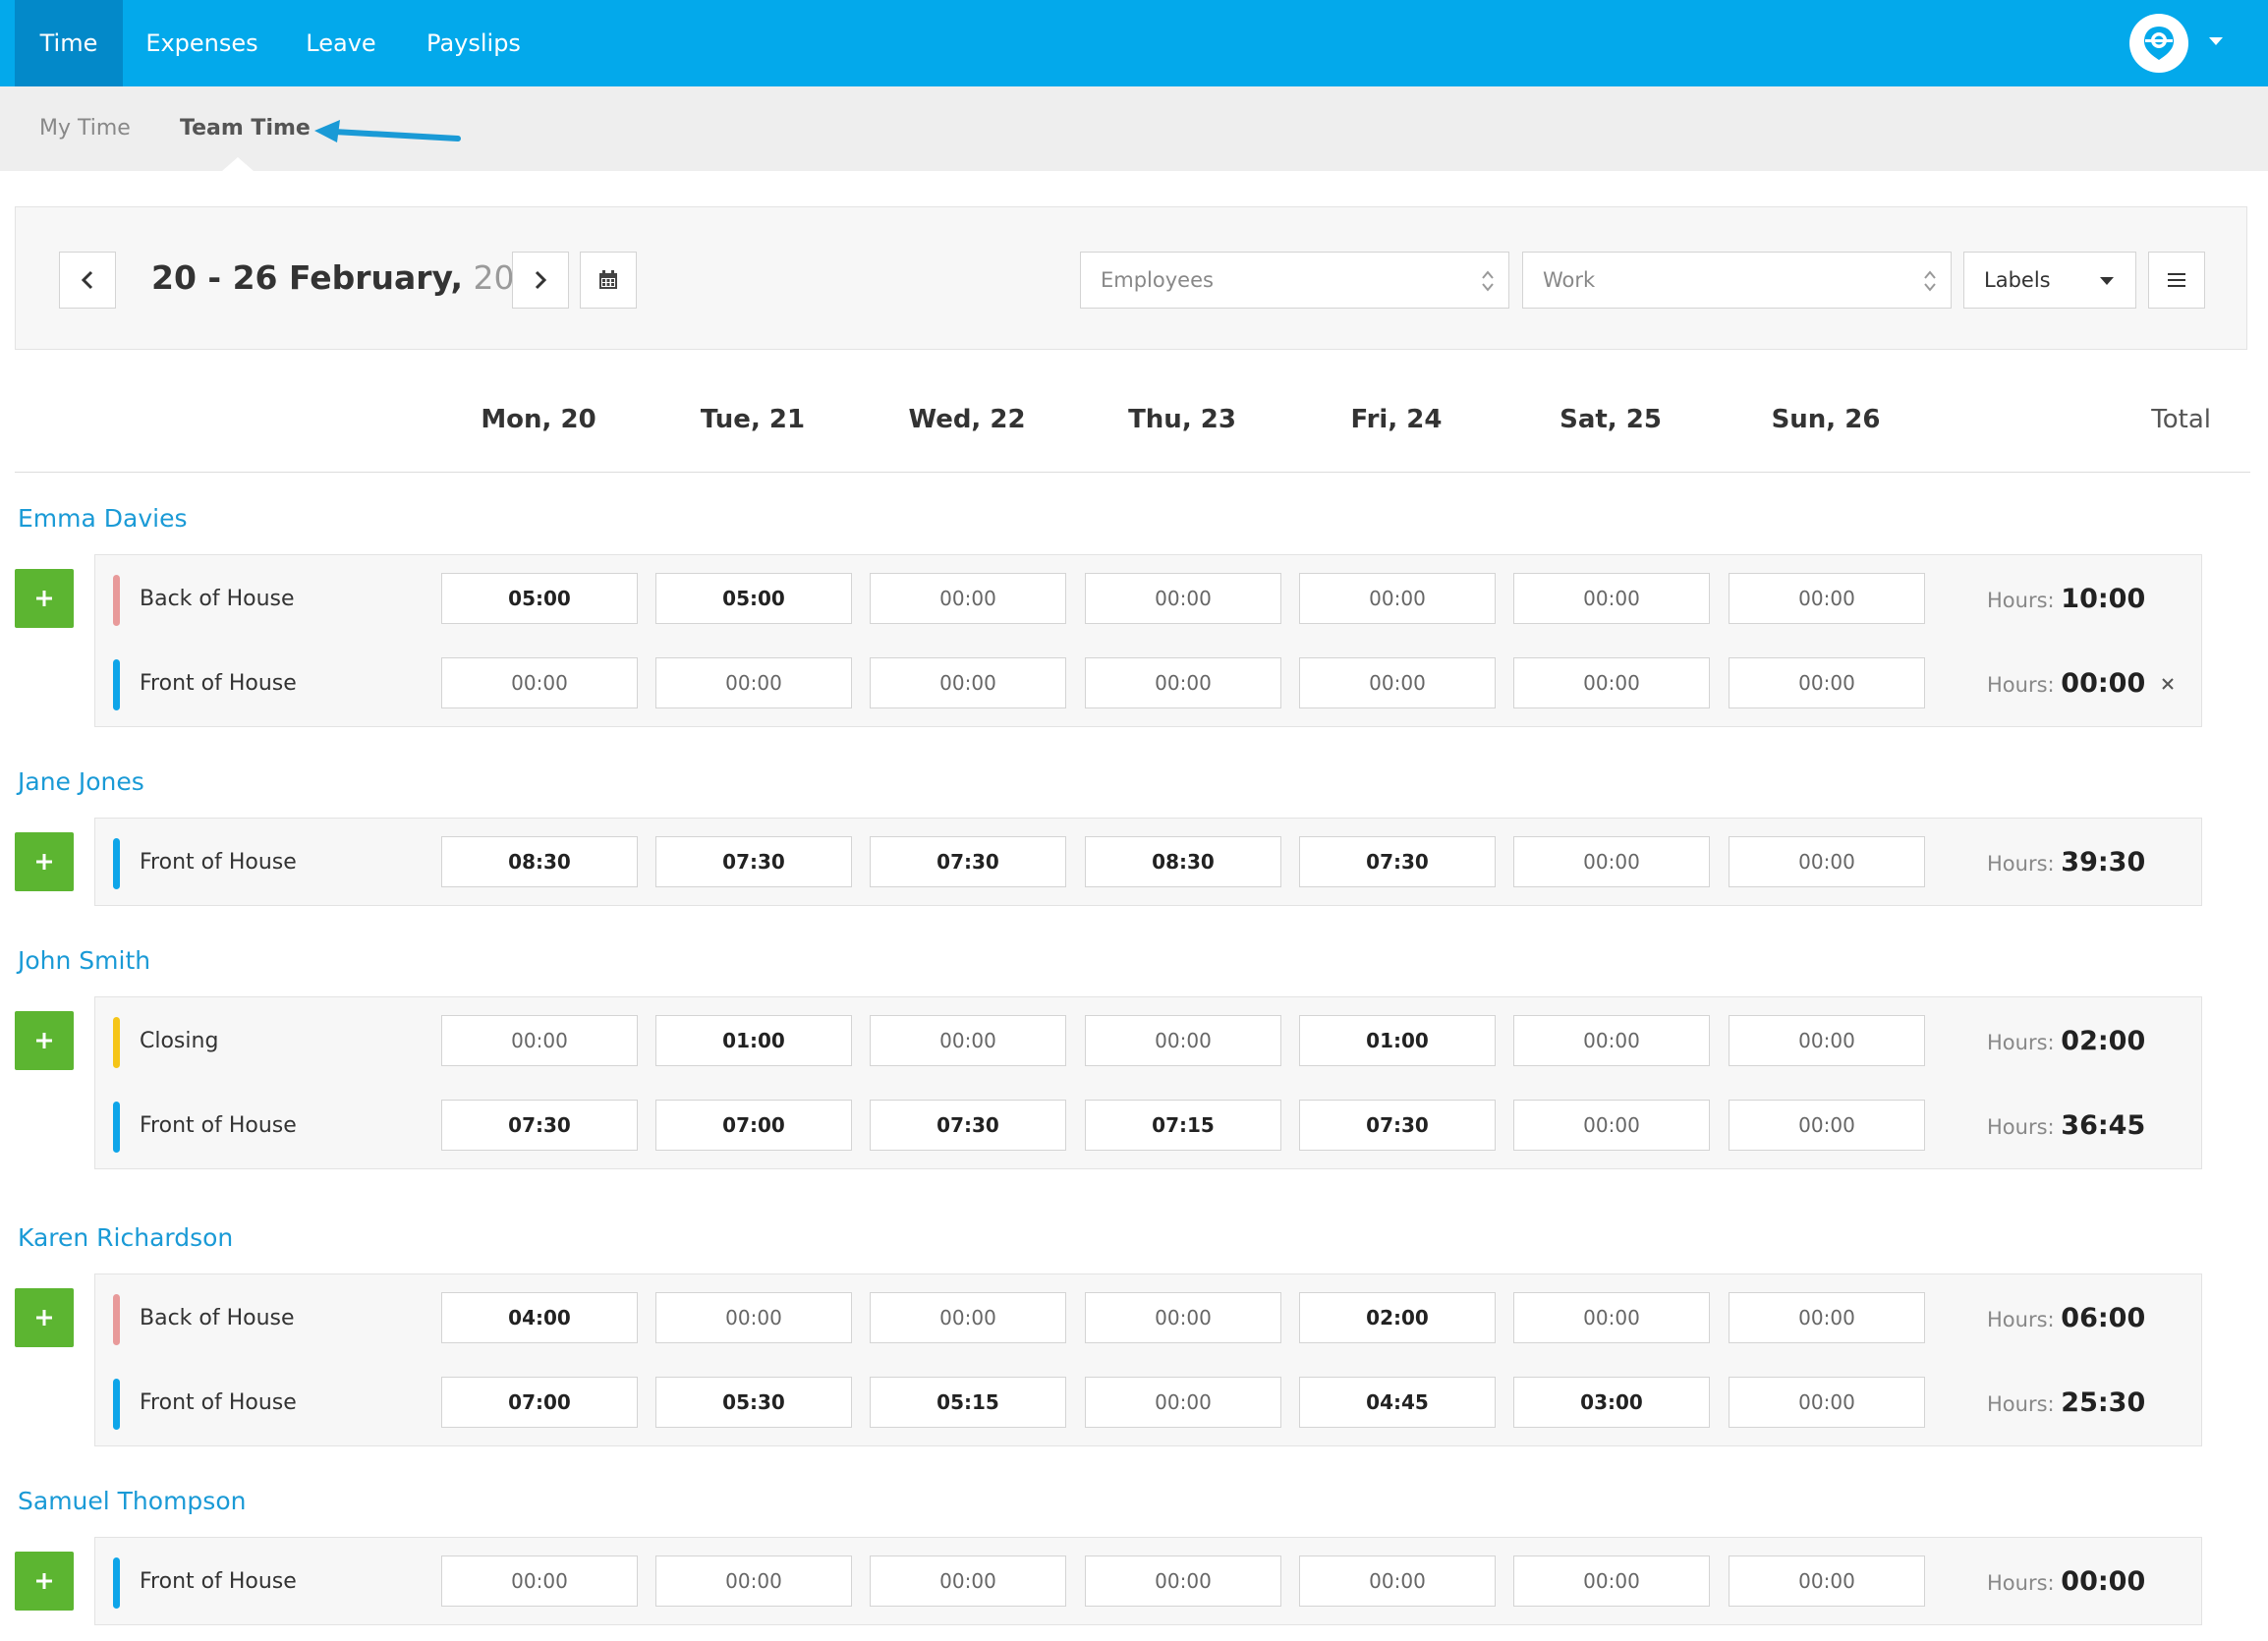 Image resolution: width=2268 pixels, height=1641 pixels. What do you see at coordinates (2066, 1126) in the screenshot?
I see `row-total: Hours: 36:45` at bounding box center [2066, 1126].